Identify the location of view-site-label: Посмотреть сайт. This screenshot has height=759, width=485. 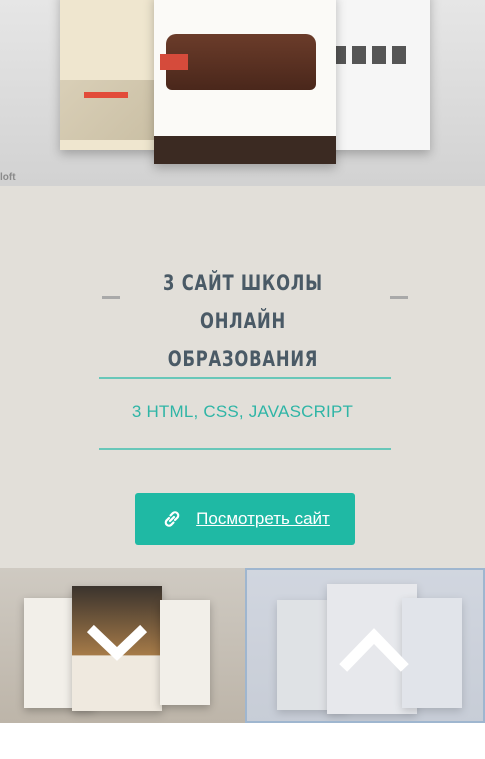
(263, 518).